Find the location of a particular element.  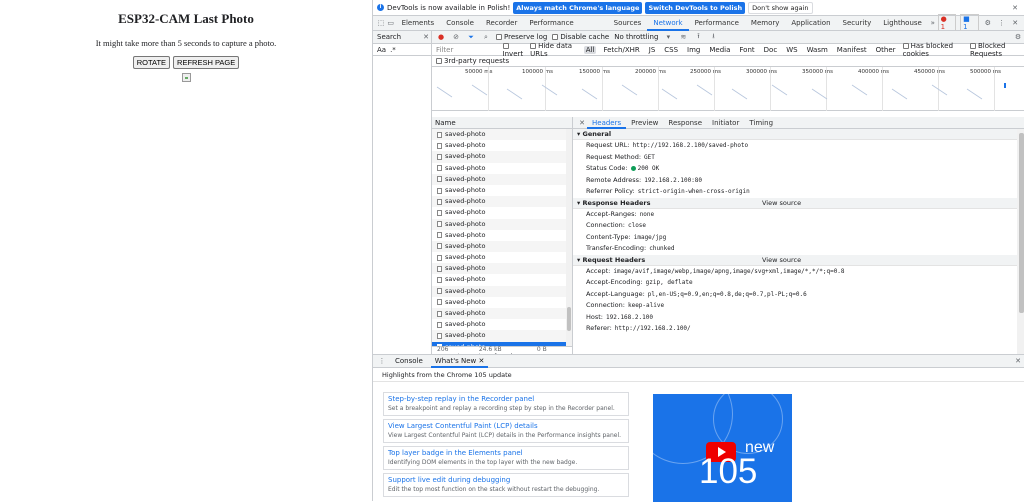

drawer-tab-whats-new: What's New ✕ is located at coordinates (459, 361).